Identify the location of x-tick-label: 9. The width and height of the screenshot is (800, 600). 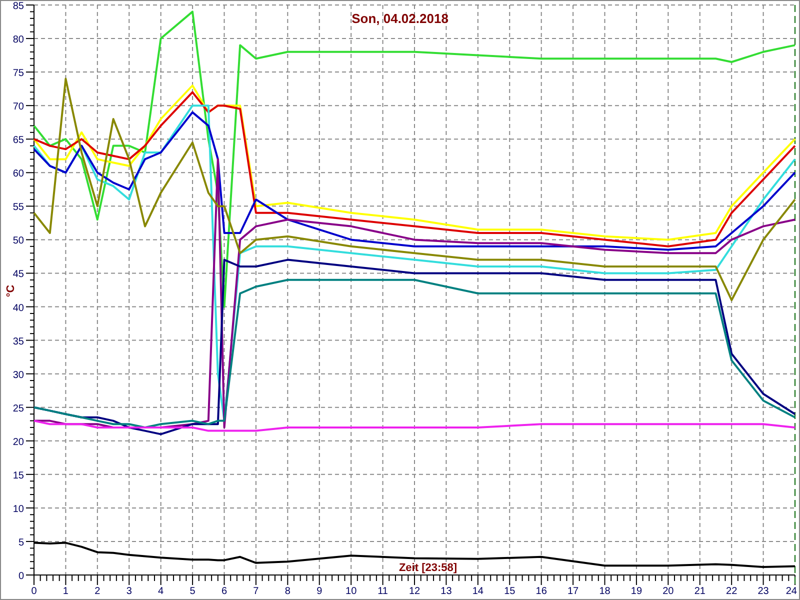
(319, 591).